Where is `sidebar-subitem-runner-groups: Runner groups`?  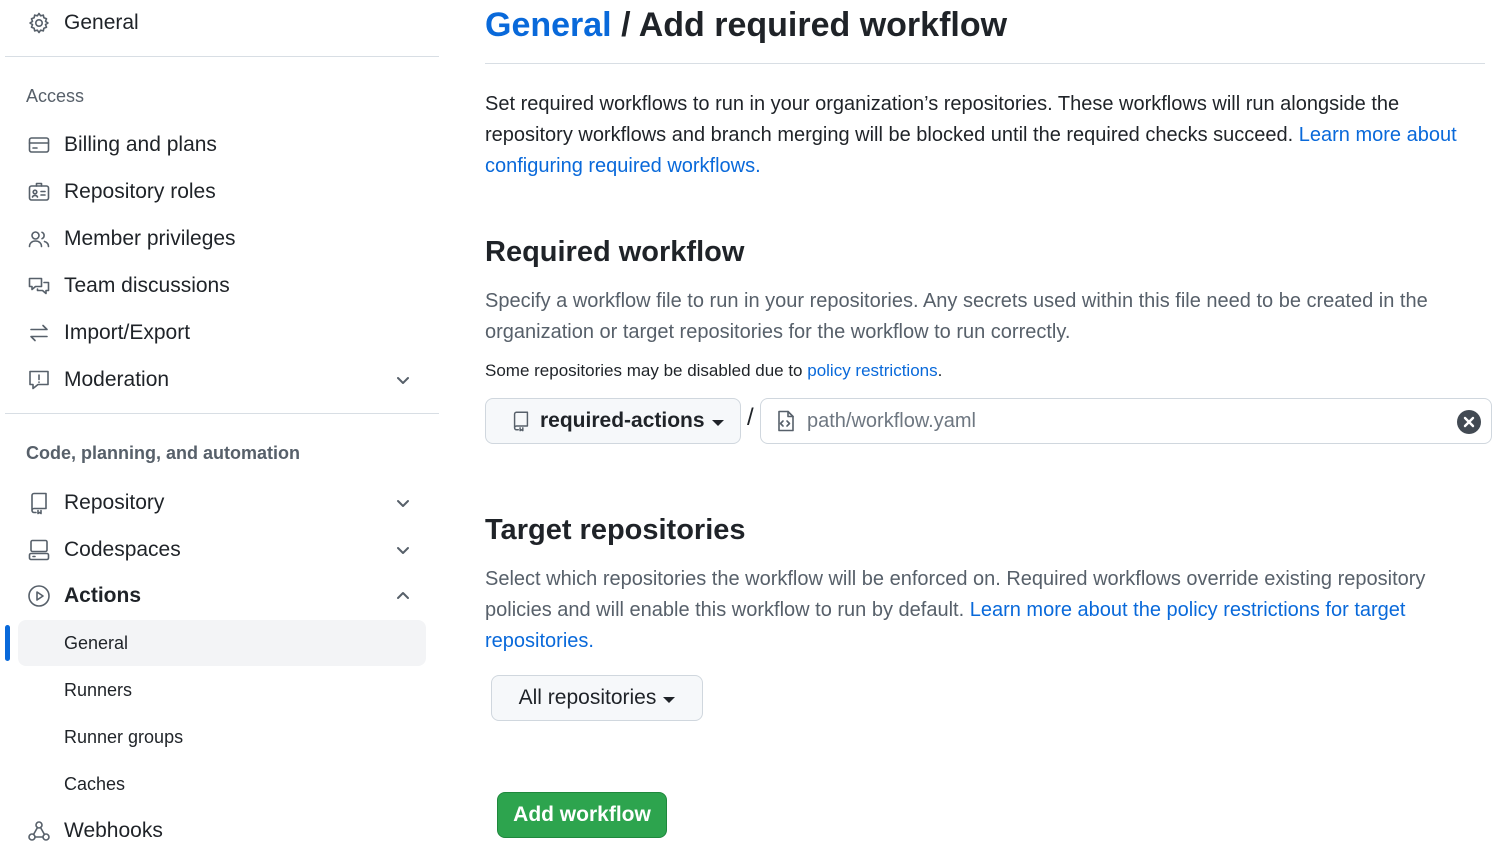
sidebar-subitem-runner-groups: Runner groups is located at coordinates (222, 737).